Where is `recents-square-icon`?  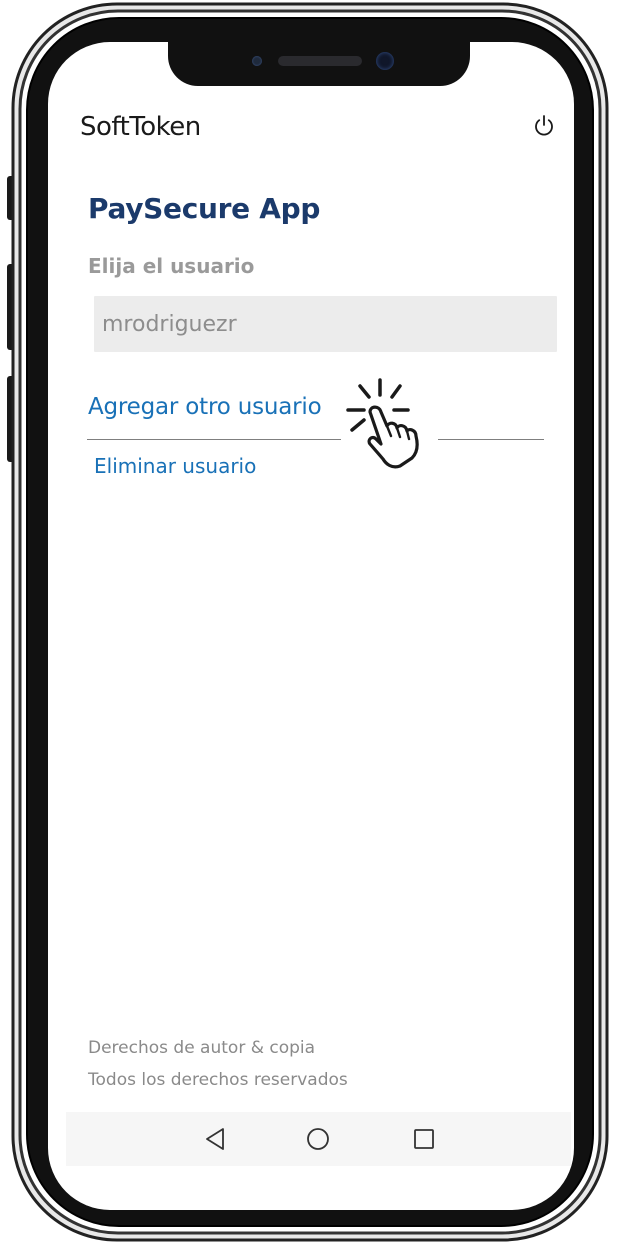 recents-square-icon is located at coordinates (424, 1139).